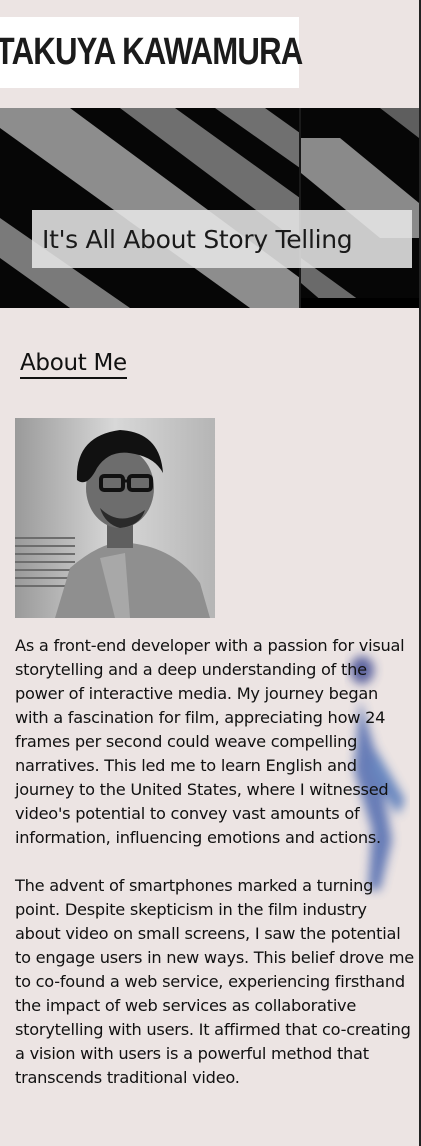 This screenshot has height=1146, width=421. I want to click on profile-photo, so click(115, 518).